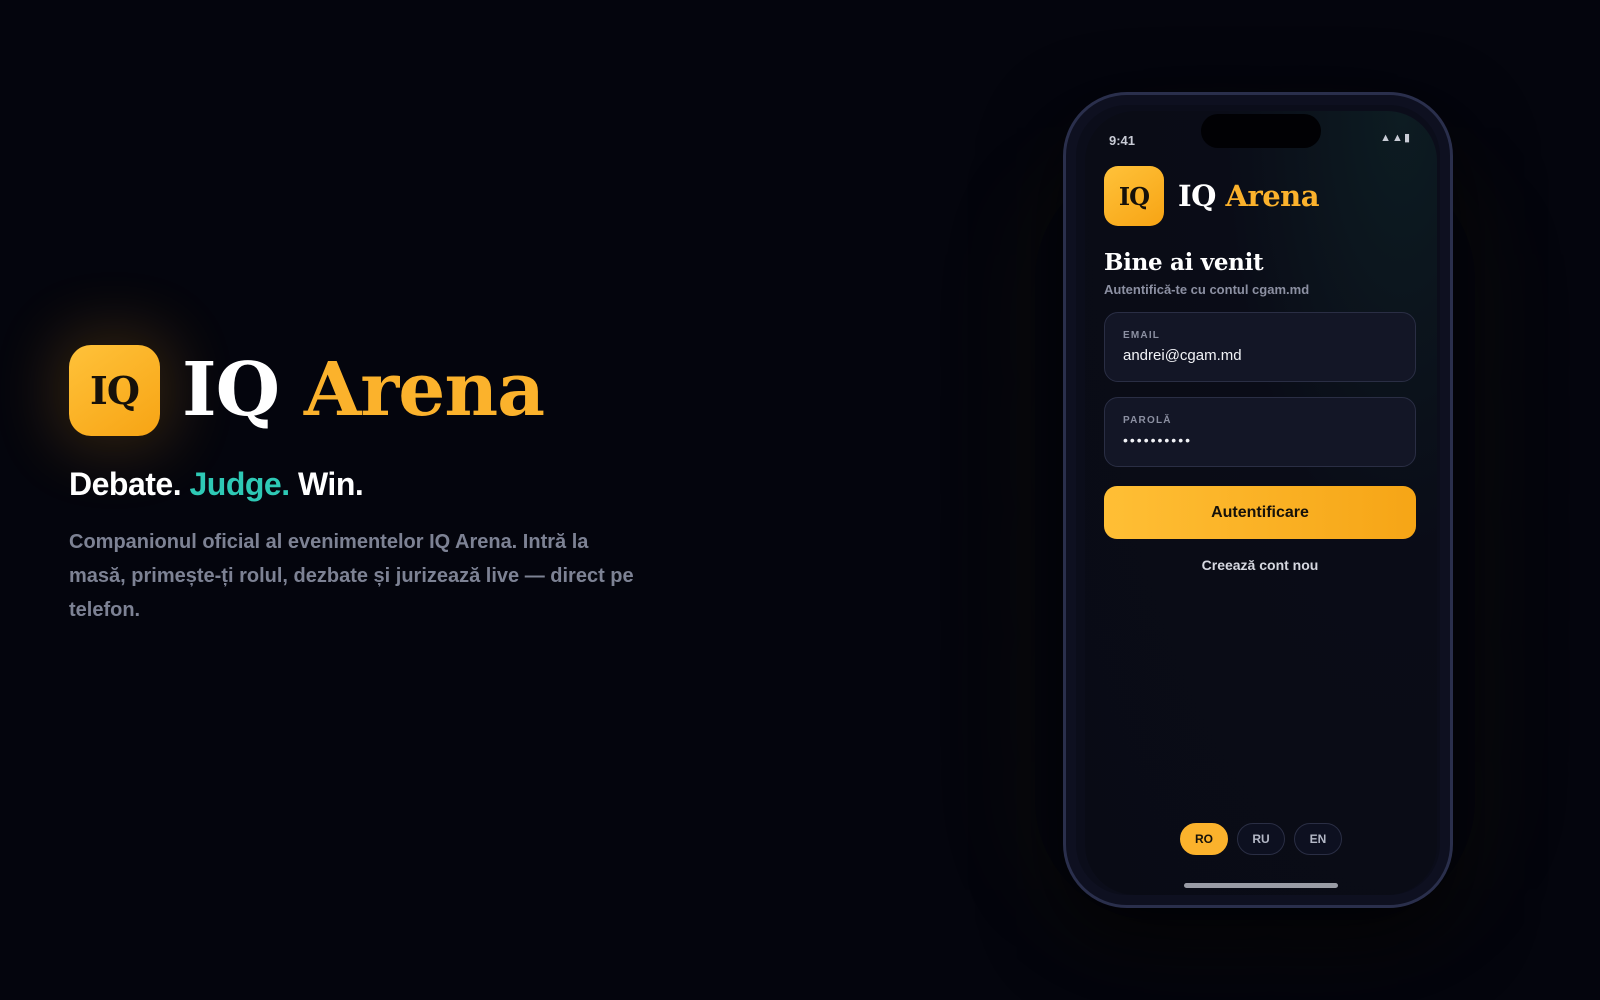  What do you see at coordinates (1318, 839) in the screenshot?
I see `lang-en-button: EN` at bounding box center [1318, 839].